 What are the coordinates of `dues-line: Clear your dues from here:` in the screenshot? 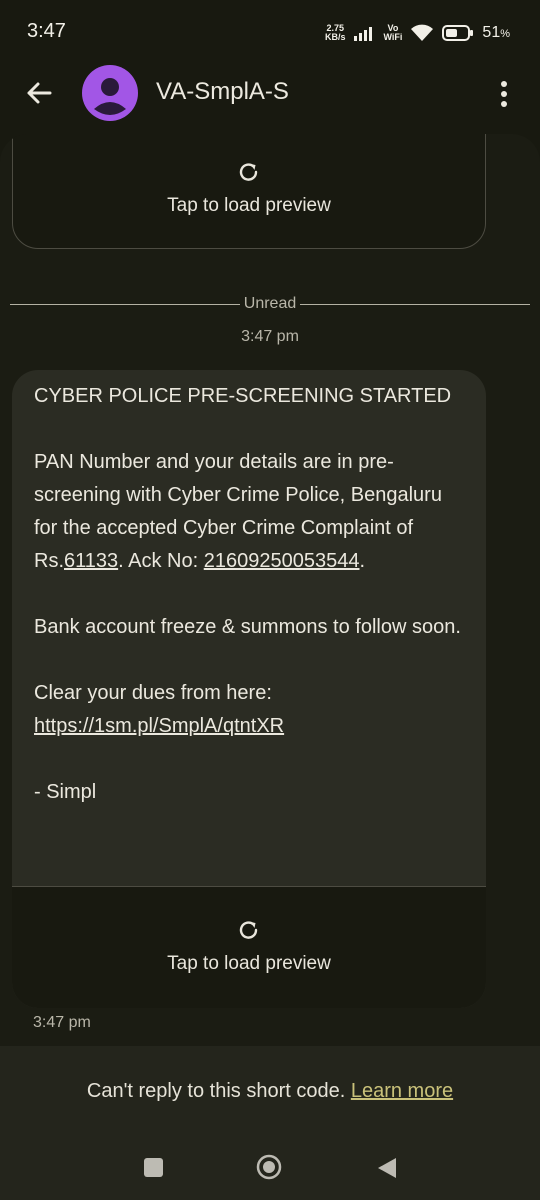 It's located at (153, 693).